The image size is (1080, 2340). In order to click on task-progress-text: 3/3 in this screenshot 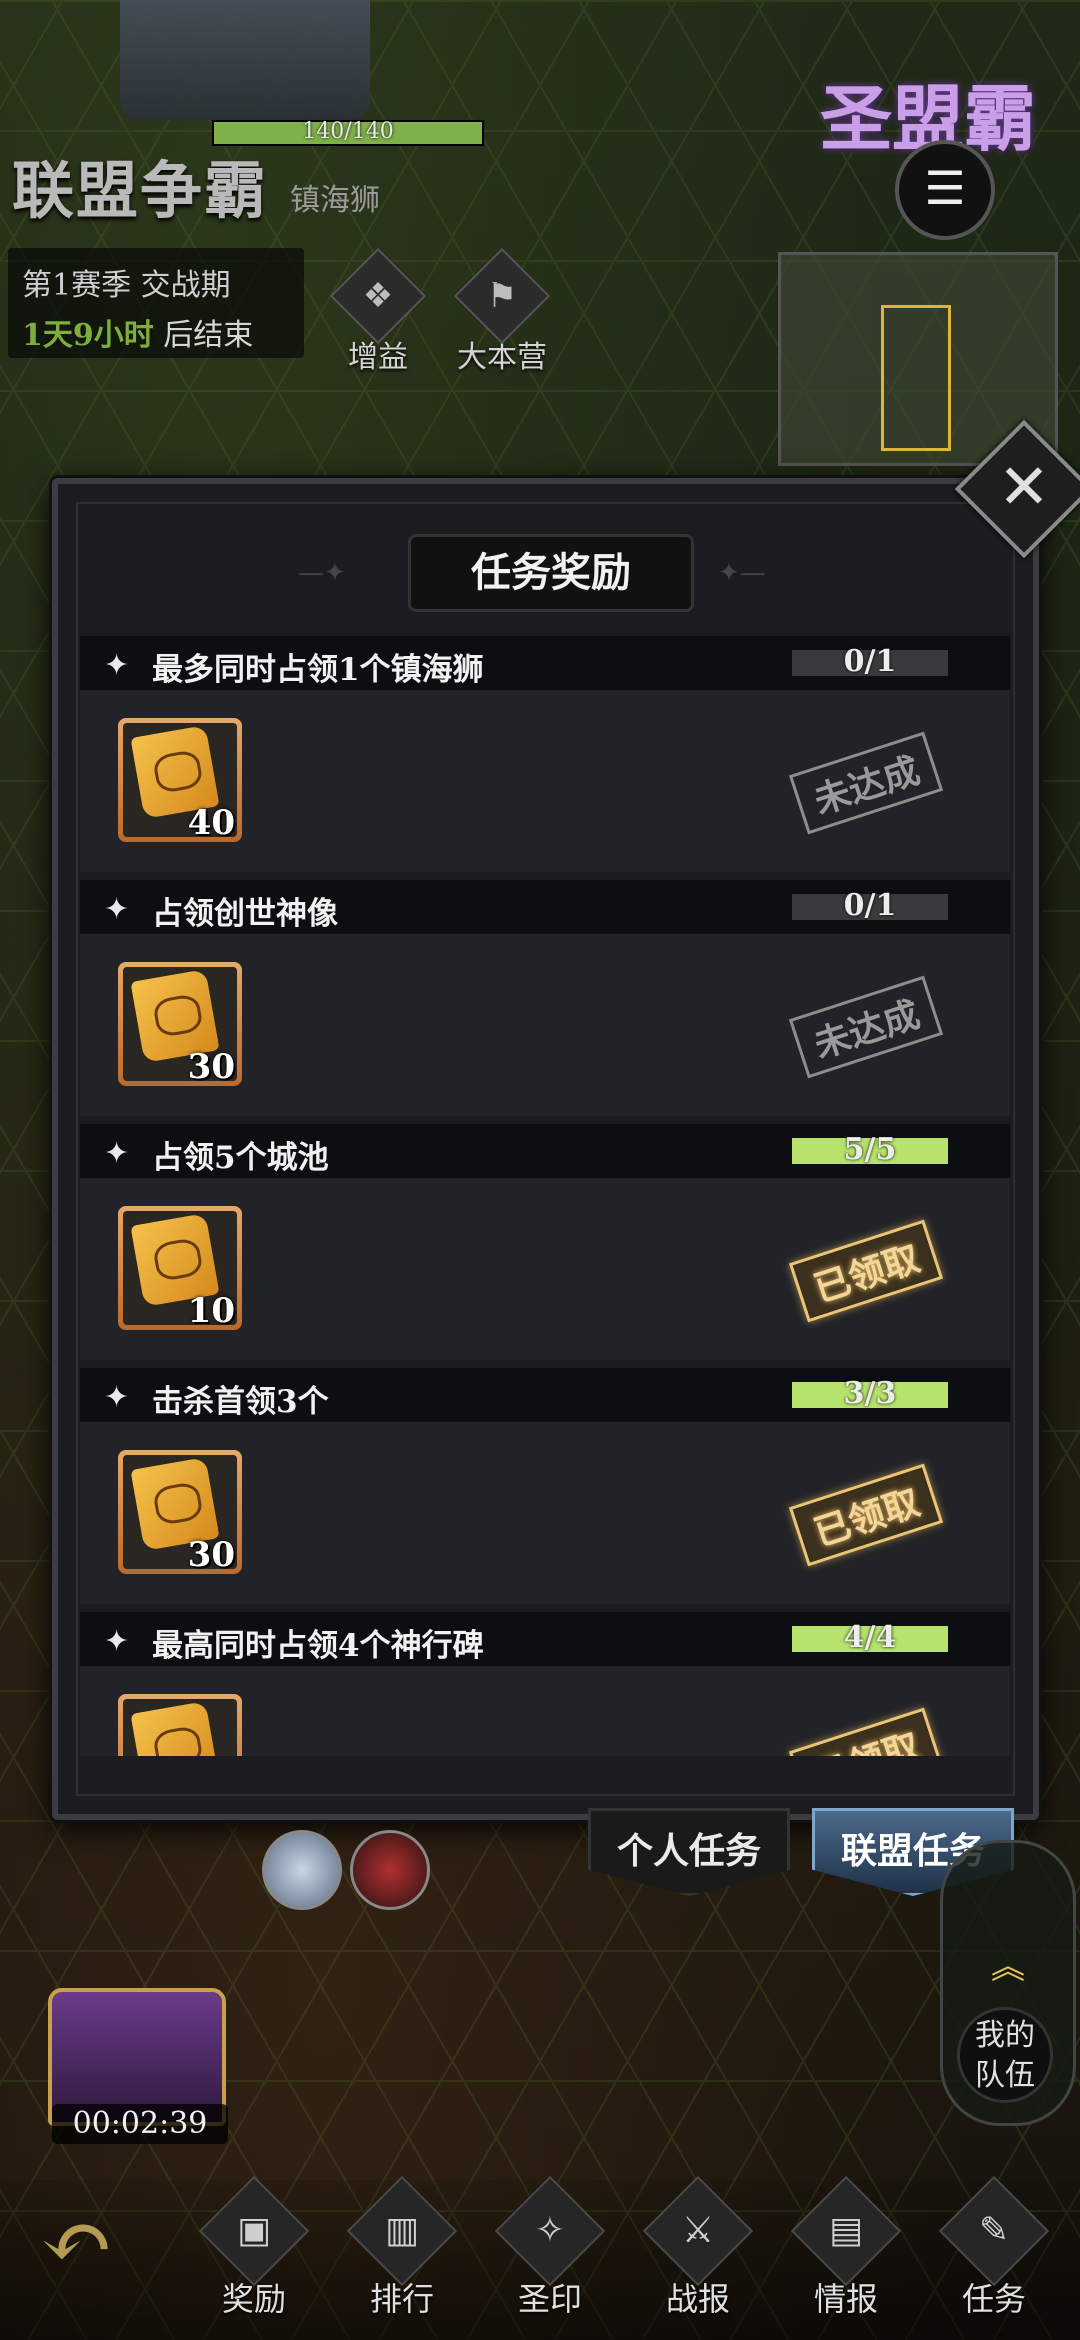, I will do `click(870, 1393)`.